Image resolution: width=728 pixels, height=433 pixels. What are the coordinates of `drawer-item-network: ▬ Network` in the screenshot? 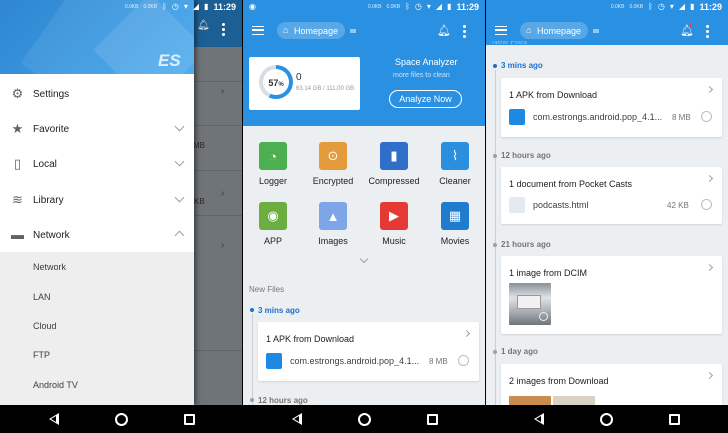 It's located at (97, 235).